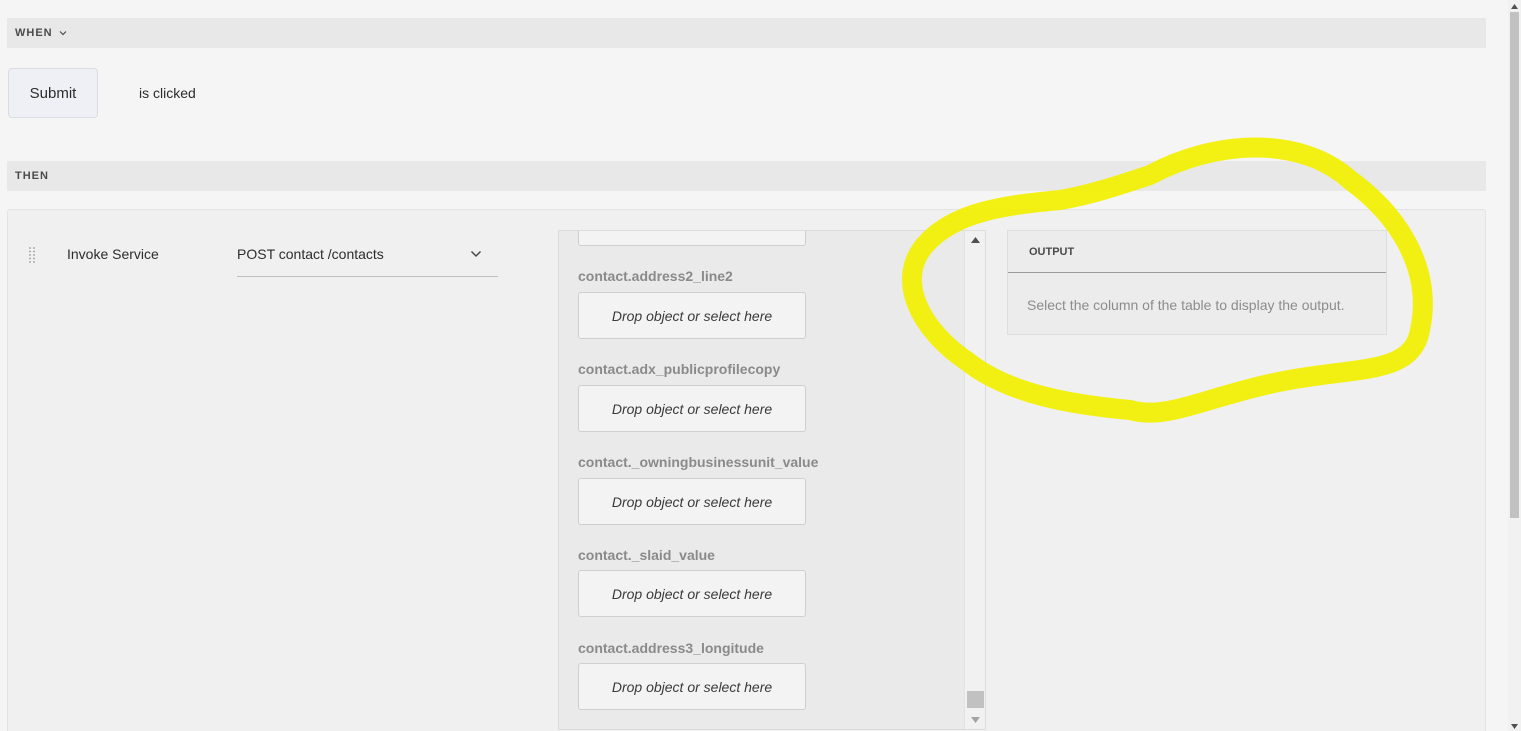 This screenshot has height=731, width=1521. Describe the element at coordinates (1052, 252) in the screenshot. I see `output-title: OUTPUT` at that location.